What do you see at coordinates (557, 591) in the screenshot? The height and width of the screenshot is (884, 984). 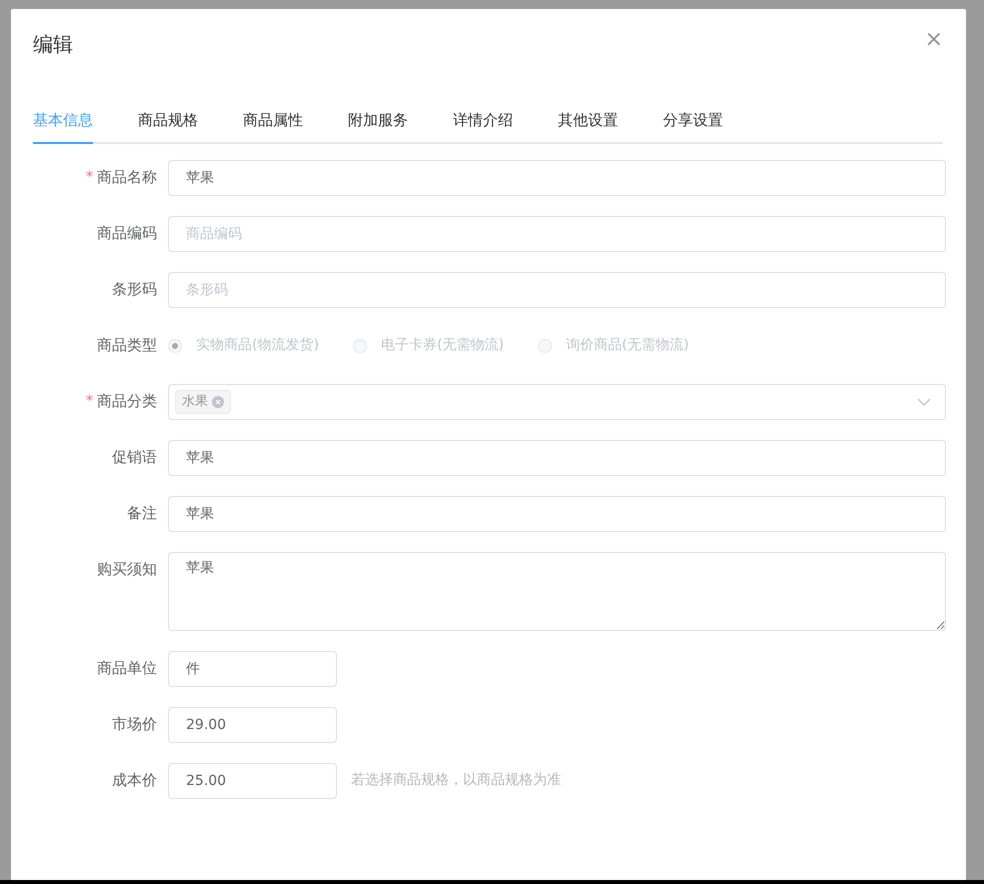 I see `textarea-input: 苹果` at bounding box center [557, 591].